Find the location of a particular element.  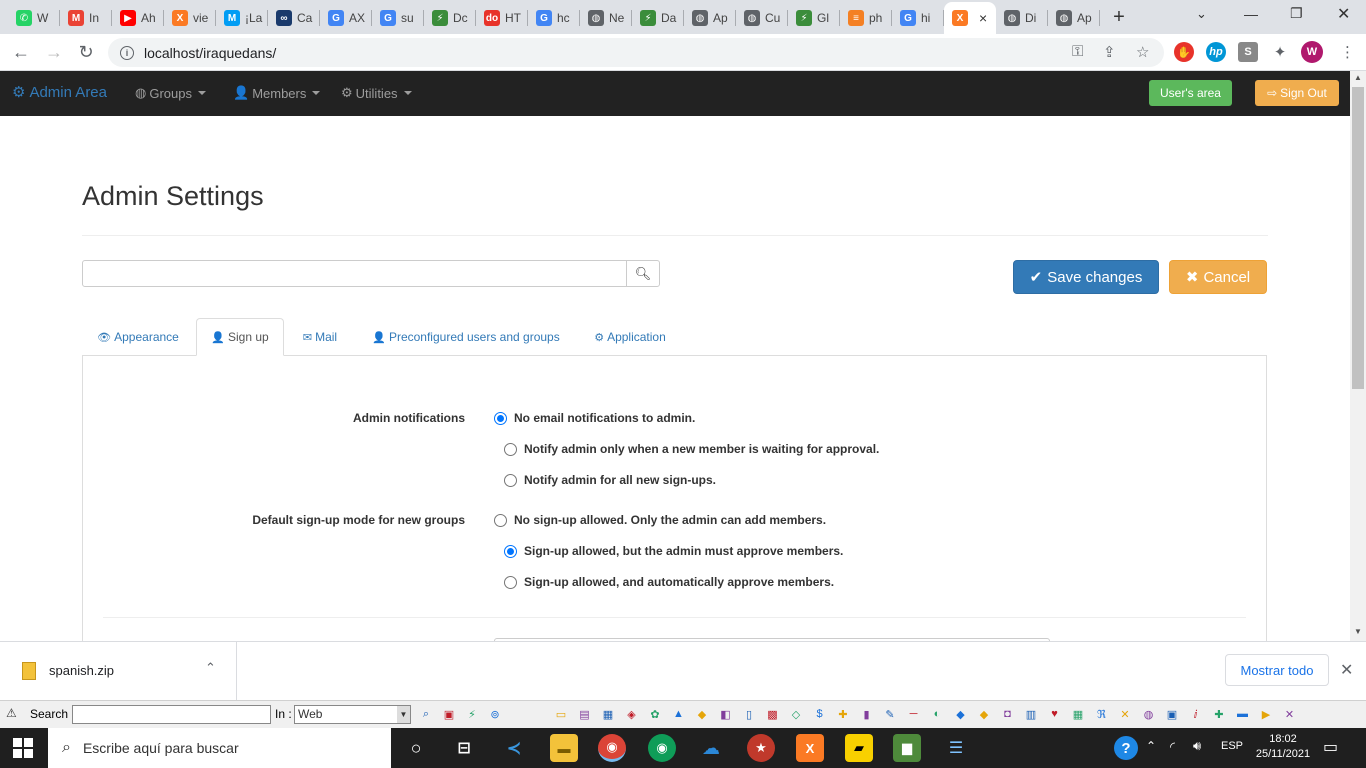

omnibox: i localhost/iraquedans/ is located at coordinates (636, 52).